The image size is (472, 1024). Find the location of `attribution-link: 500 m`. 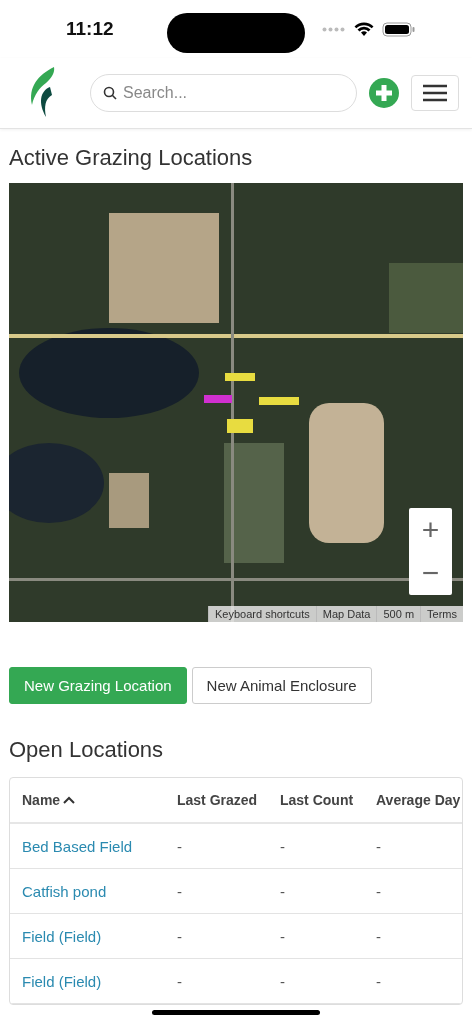

attribution-link: 500 m is located at coordinates (398, 614).